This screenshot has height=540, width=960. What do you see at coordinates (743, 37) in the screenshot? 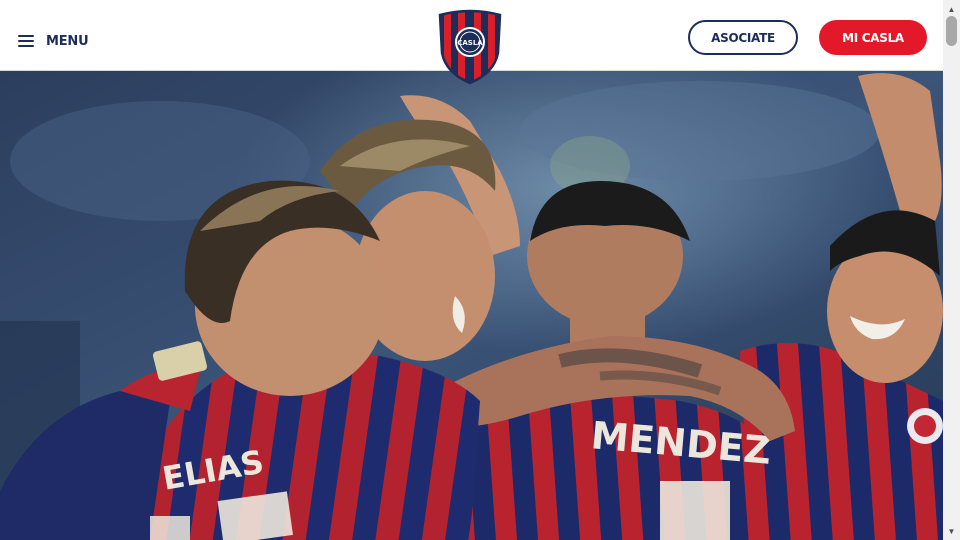
I see `asociate-button: ASOCIATE` at bounding box center [743, 37].